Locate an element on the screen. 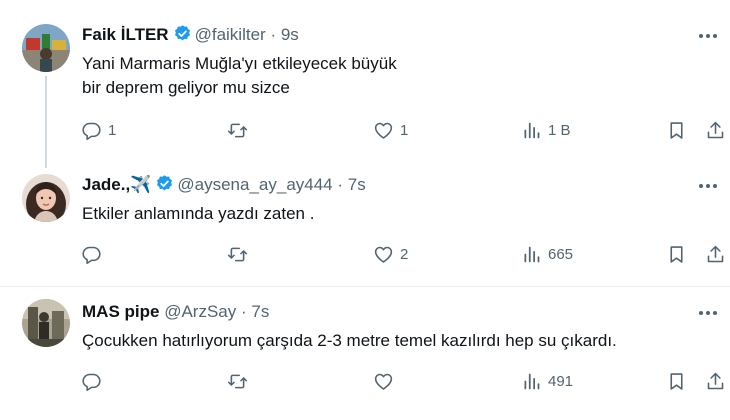 The width and height of the screenshot is (730, 420). author-handle: @ArzSay is located at coordinates (200, 311).